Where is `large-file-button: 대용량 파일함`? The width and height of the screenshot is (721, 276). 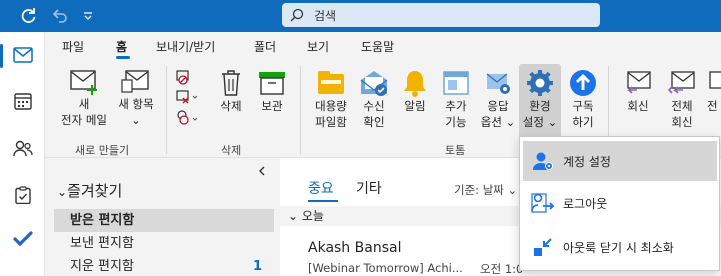
large-file-button: 대용량 파일함 is located at coordinates (331, 99).